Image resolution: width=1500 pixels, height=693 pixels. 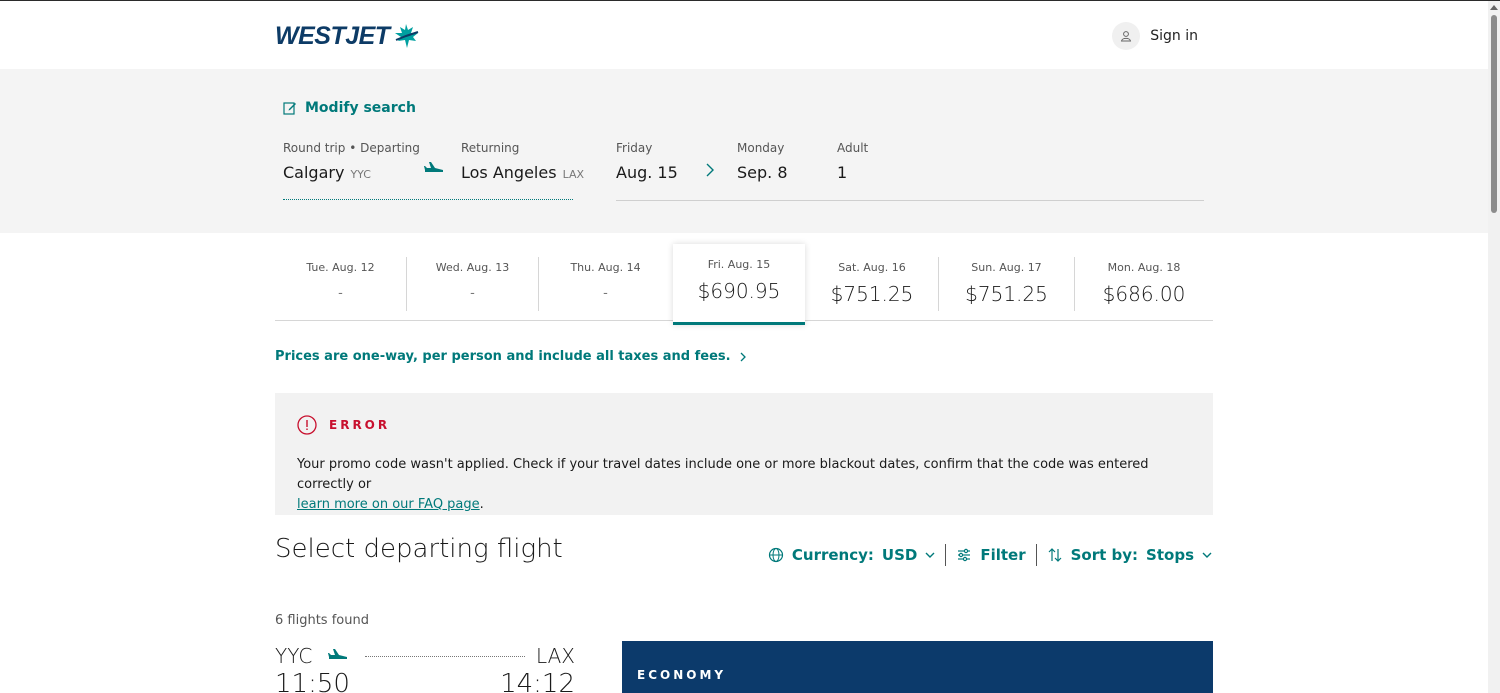 I want to click on date-label: Mon. Aug. 18, so click(x=1144, y=267).